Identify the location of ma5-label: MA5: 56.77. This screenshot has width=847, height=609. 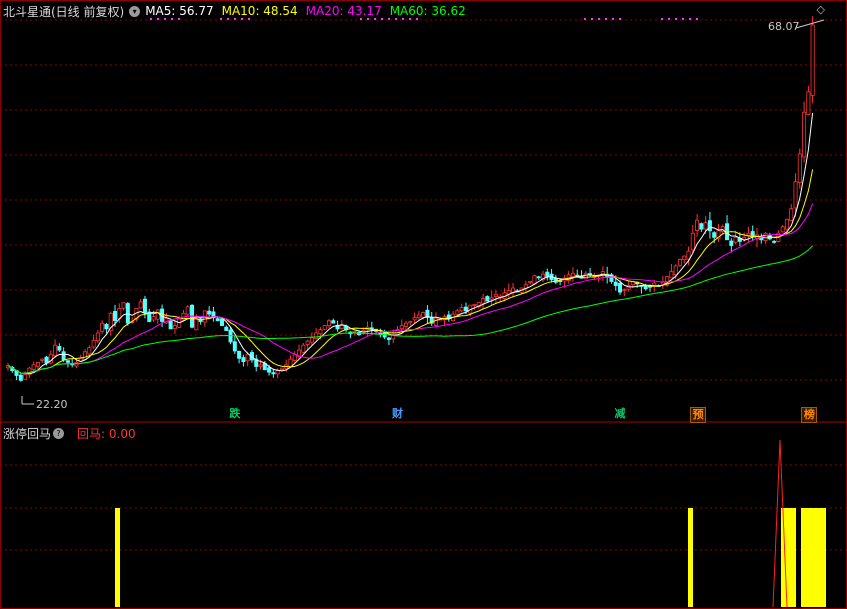
(179, 11).